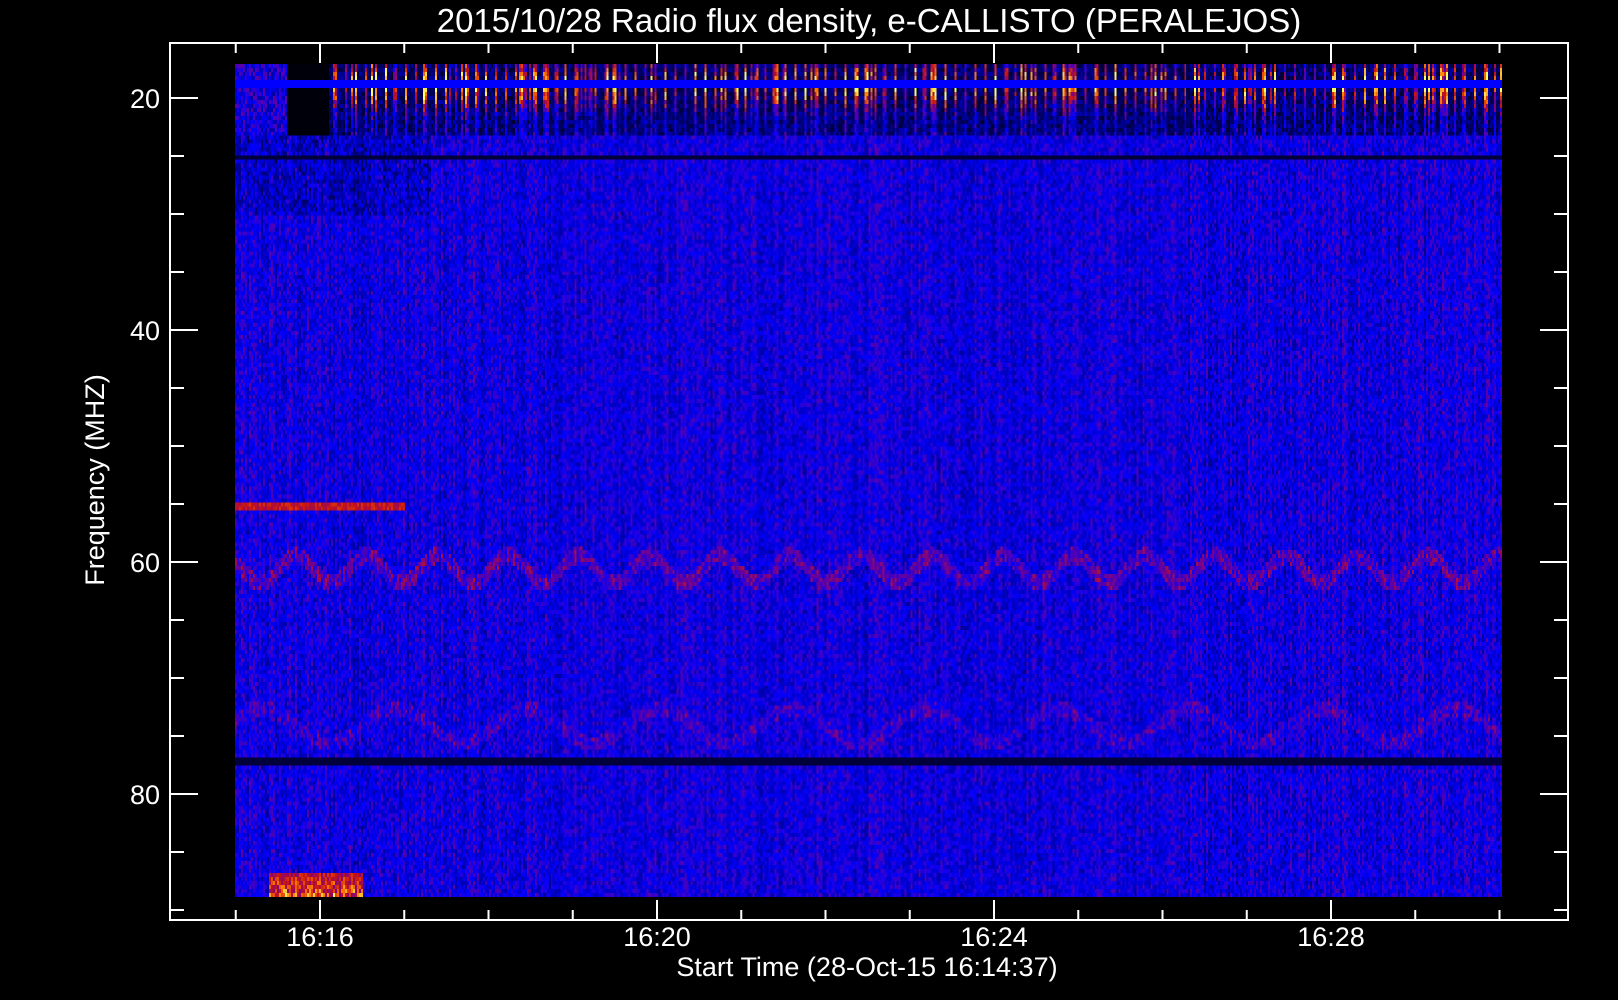 The image size is (1618, 1000). Describe the element at coordinates (145, 99) in the screenshot. I see `y-tick-label: 20` at that location.